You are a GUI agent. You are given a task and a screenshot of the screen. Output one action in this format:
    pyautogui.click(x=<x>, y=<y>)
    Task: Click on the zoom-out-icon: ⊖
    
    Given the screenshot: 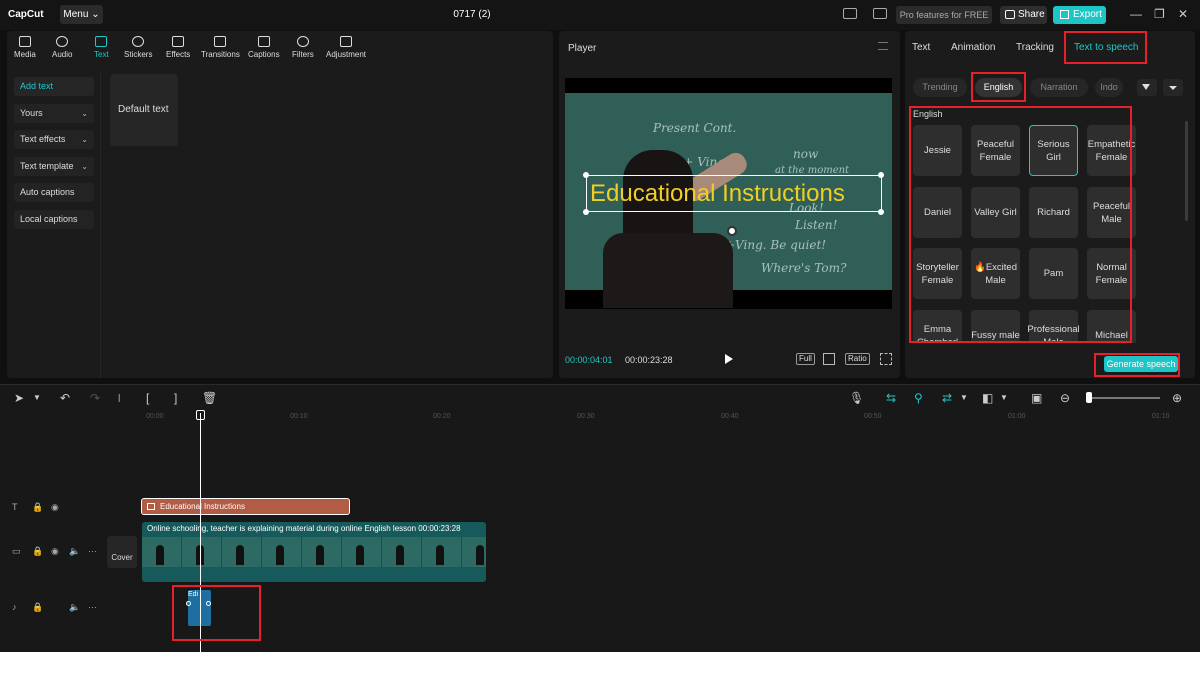 What is the action you would take?
    pyautogui.click(x=1065, y=398)
    